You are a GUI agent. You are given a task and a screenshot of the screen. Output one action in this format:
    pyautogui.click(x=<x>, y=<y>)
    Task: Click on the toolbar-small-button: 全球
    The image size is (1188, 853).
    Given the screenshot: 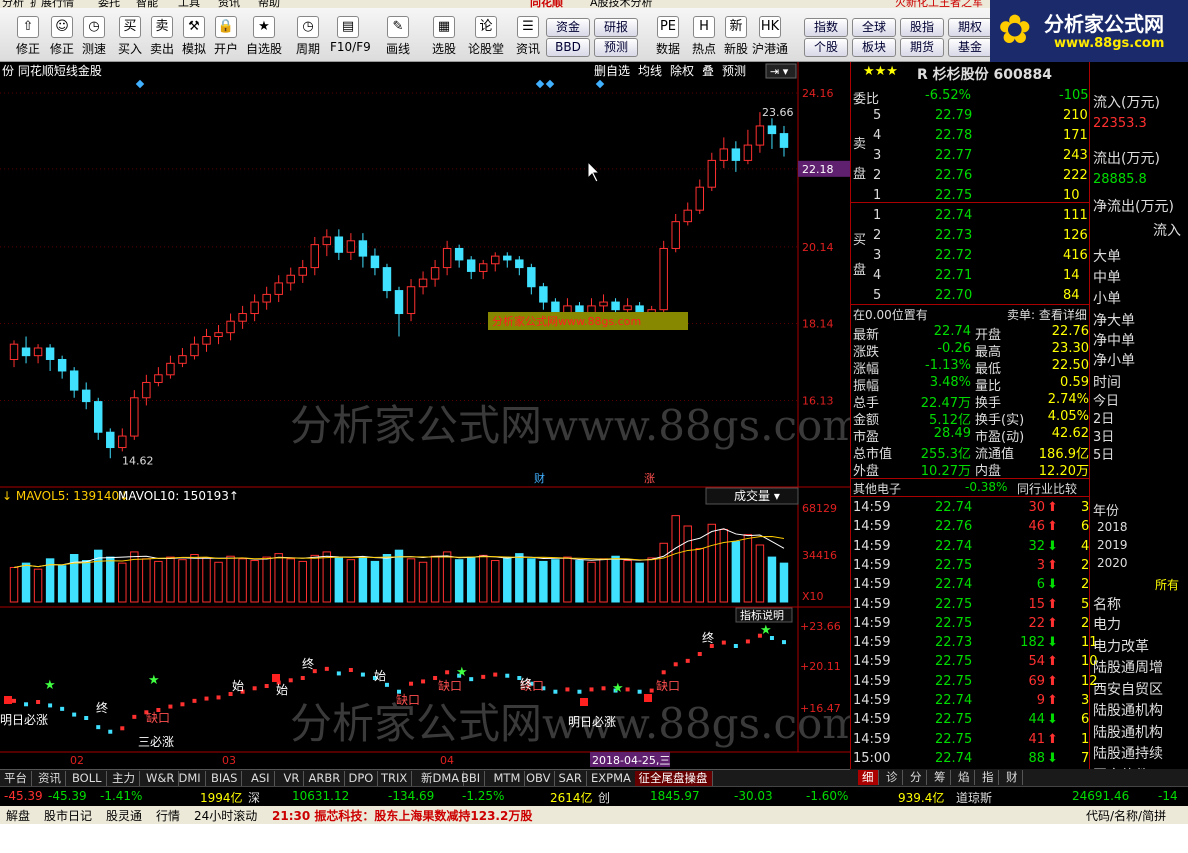 What is the action you would take?
    pyautogui.click(x=874, y=27)
    